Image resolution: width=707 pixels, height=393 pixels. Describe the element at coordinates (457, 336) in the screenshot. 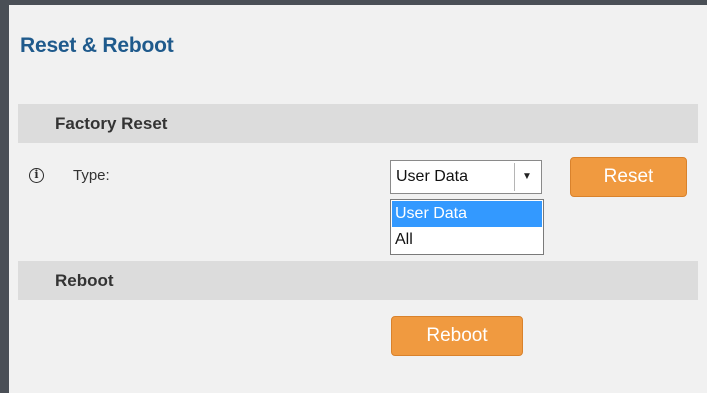

I see `reboot-button: Reboot` at that location.